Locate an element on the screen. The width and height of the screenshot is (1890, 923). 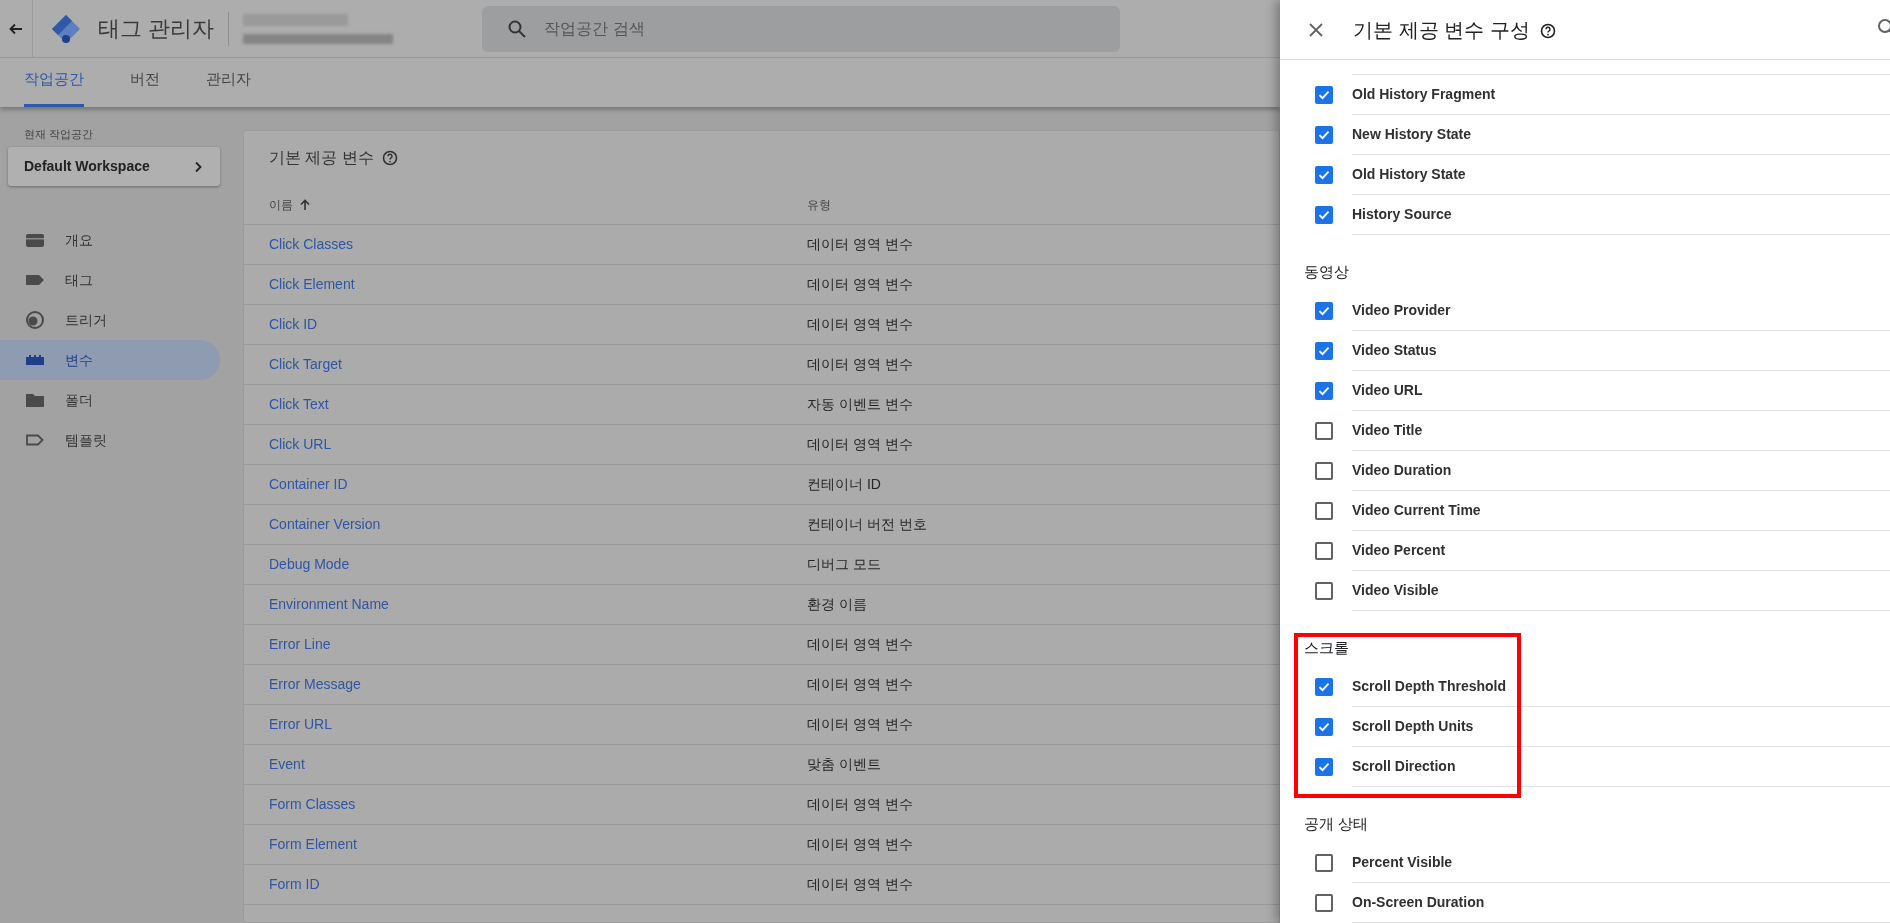
search-field: 작업공간 검색 is located at coordinates (801, 28).